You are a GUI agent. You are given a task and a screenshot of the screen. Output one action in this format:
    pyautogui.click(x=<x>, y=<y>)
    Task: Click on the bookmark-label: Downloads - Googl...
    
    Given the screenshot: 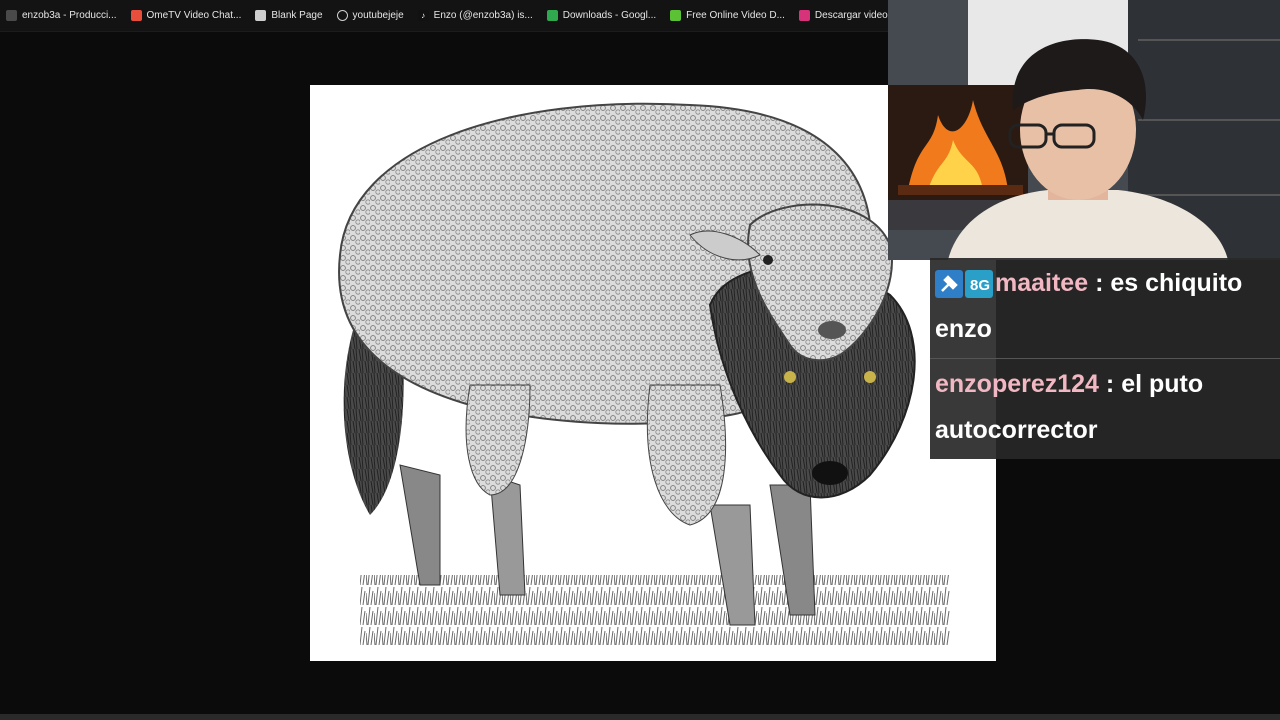 What is the action you would take?
    pyautogui.click(x=609, y=15)
    